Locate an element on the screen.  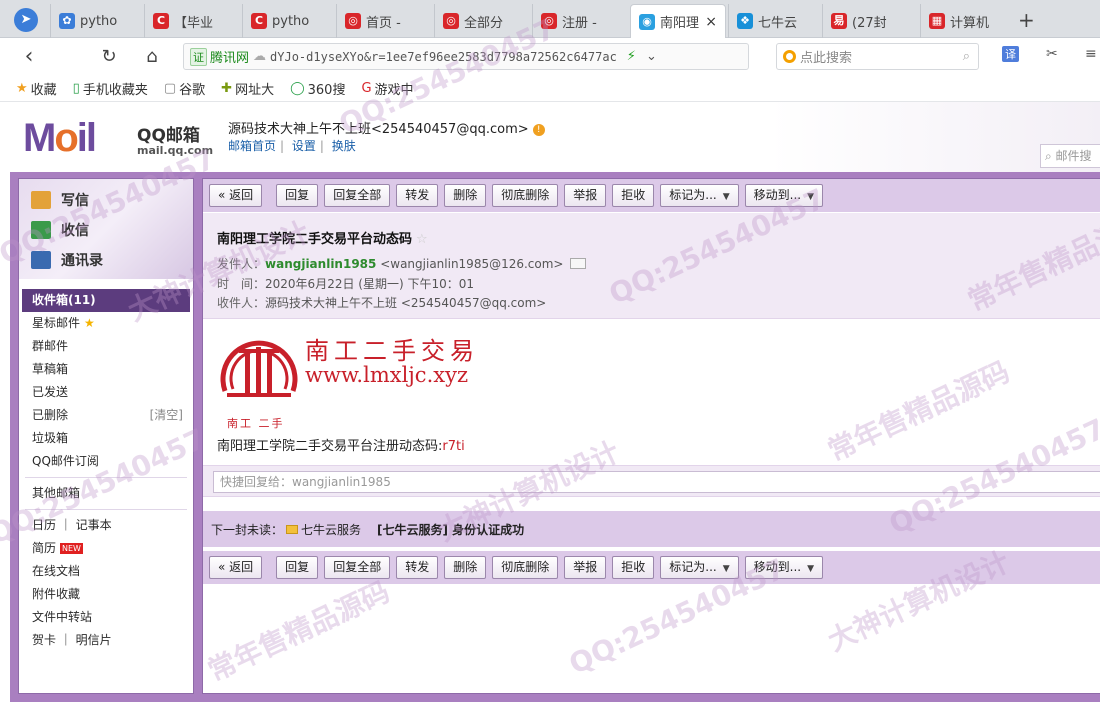
bookmark-item: ▯ 手机收藏夹 is located at coordinates (110, 88).